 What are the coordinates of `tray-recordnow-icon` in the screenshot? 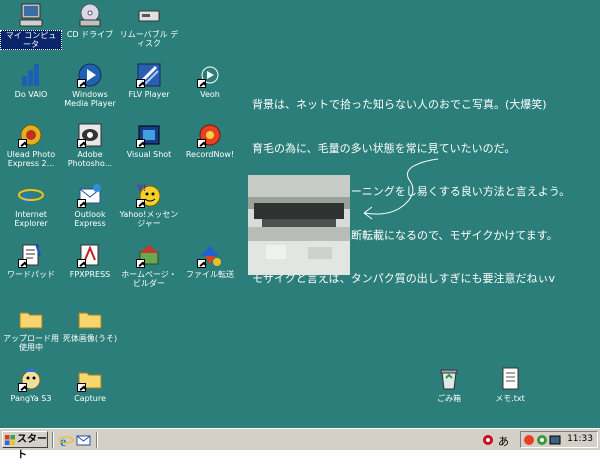 It's located at (529, 440).